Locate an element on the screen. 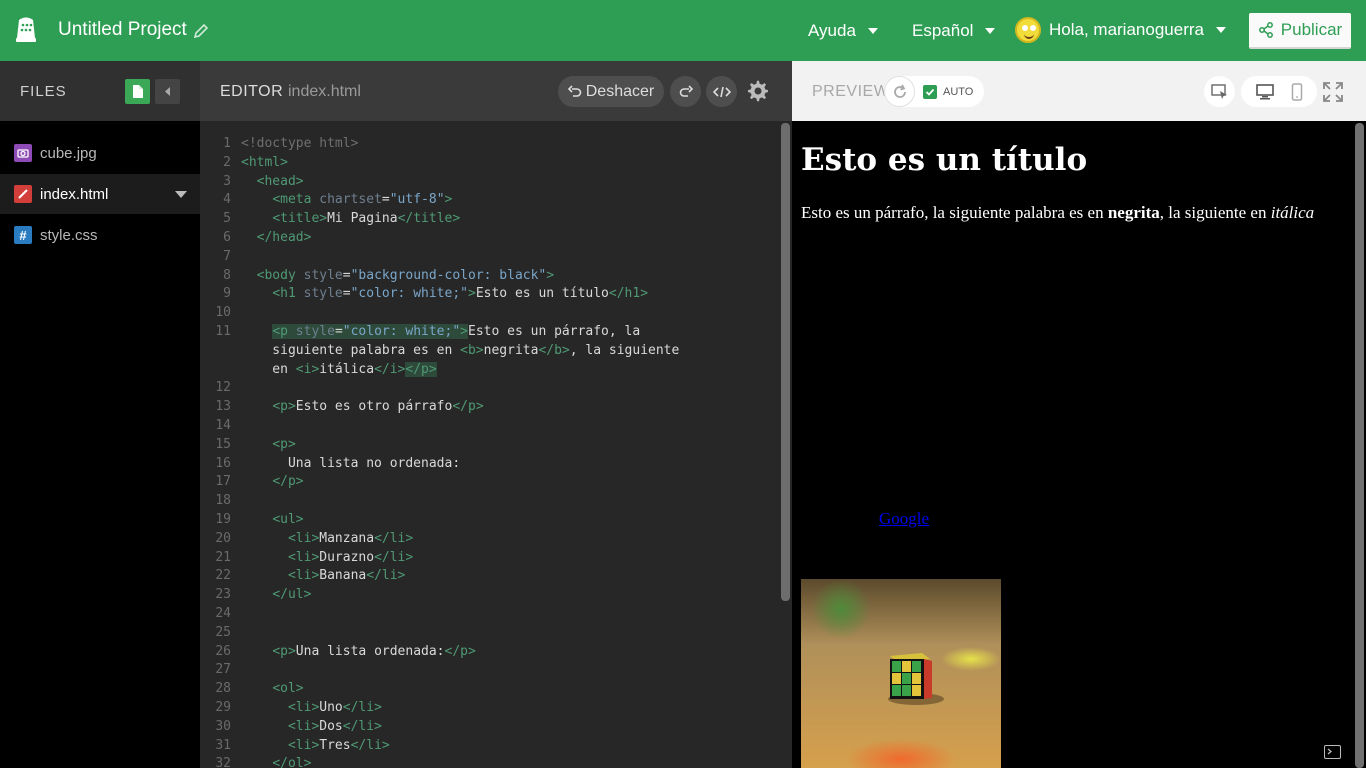 This screenshot has height=768, width=1366. refresh-icon is located at coordinates (899, 91).